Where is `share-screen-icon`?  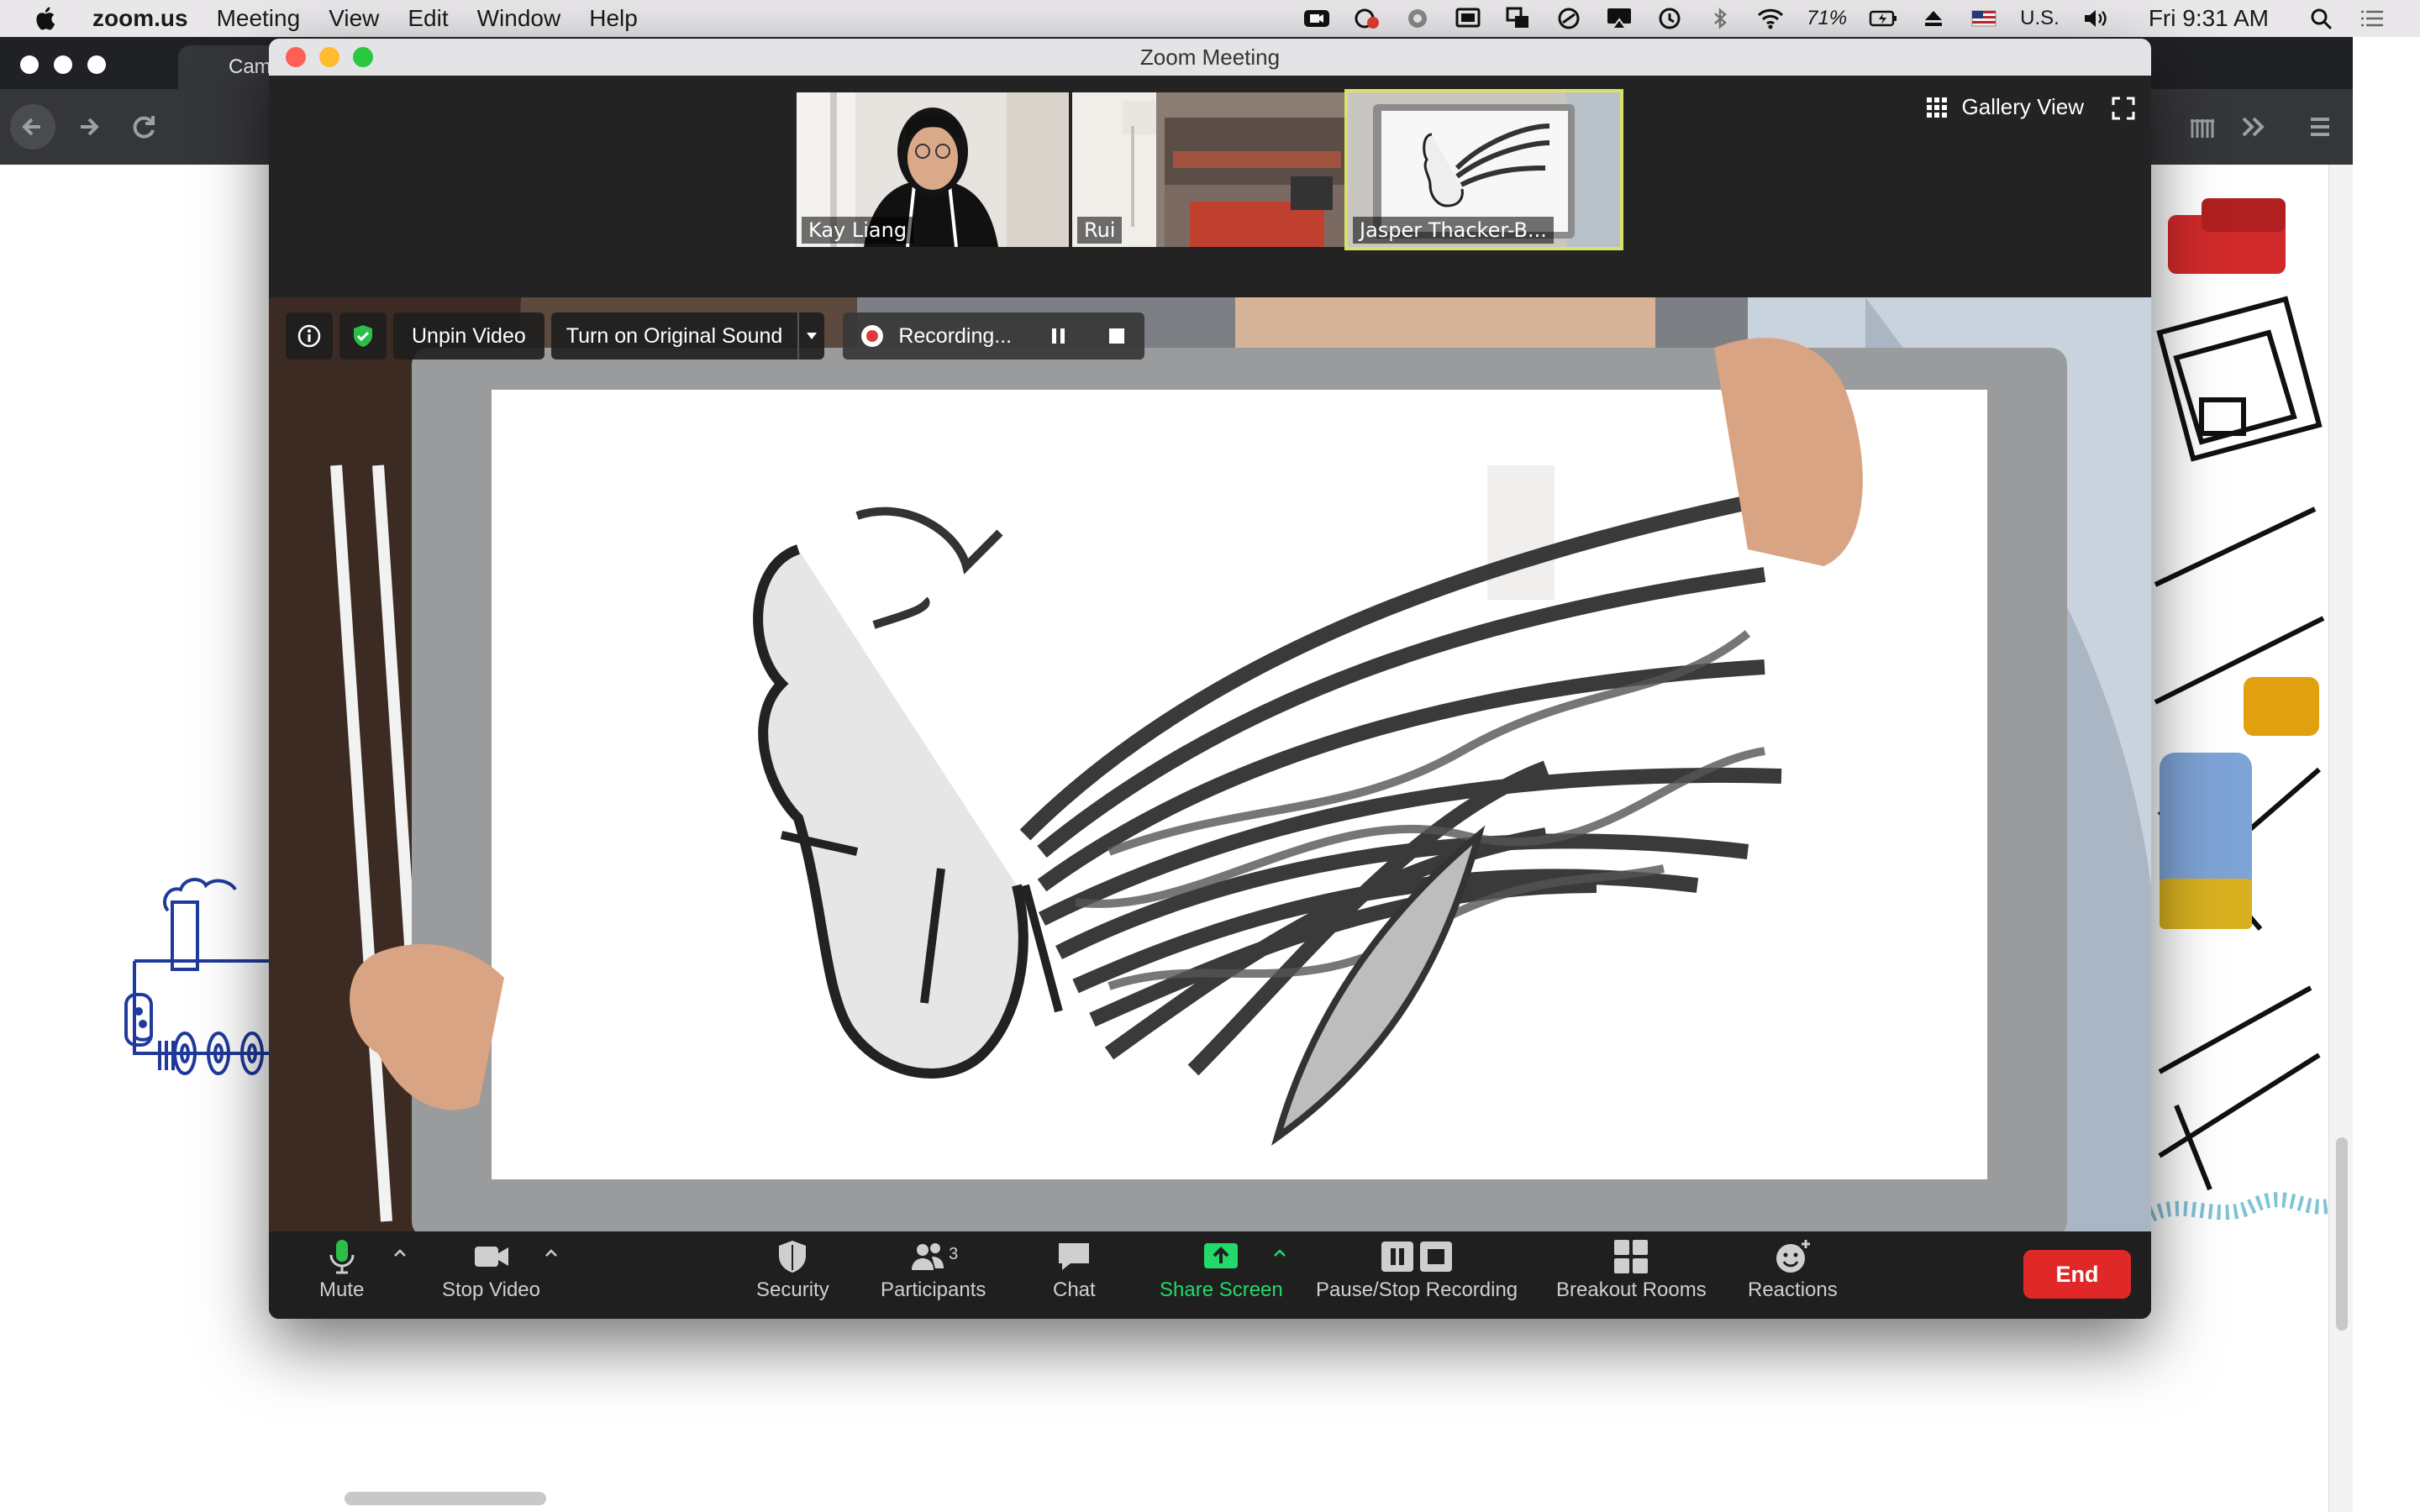 share-screen-icon is located at coordinates (1222, 1255).